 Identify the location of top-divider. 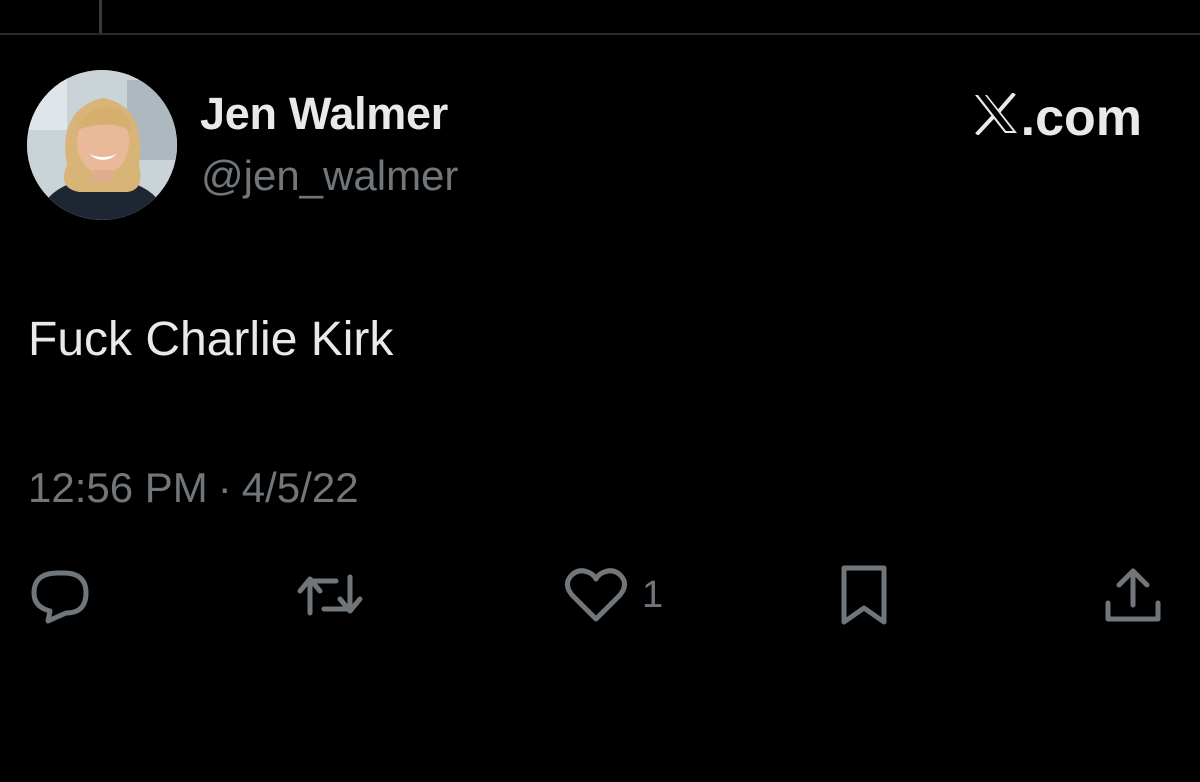
(600, 34).